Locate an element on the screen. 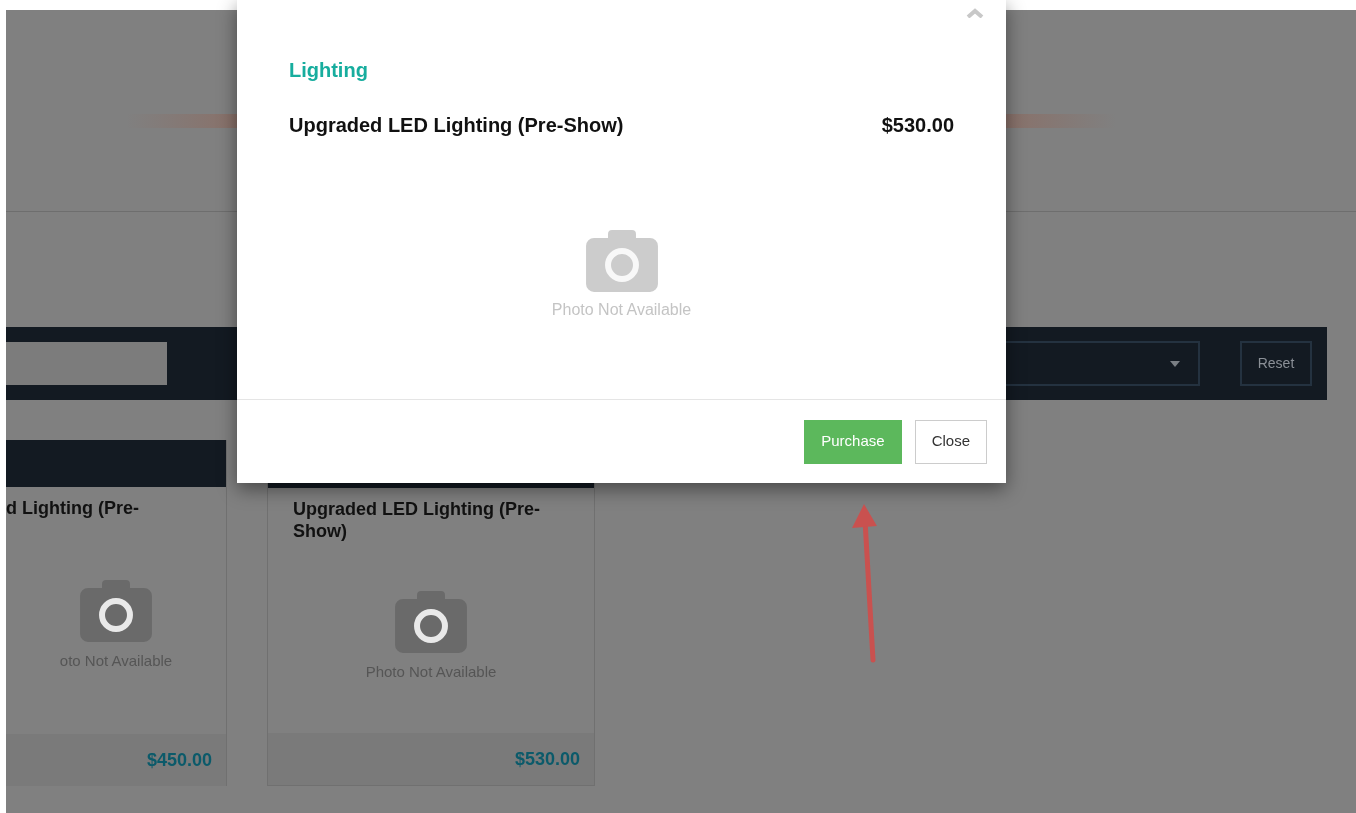 The width and height of the screenshot is (1356, 813). modal-category: Lighting is located at coordinates (329, 70).